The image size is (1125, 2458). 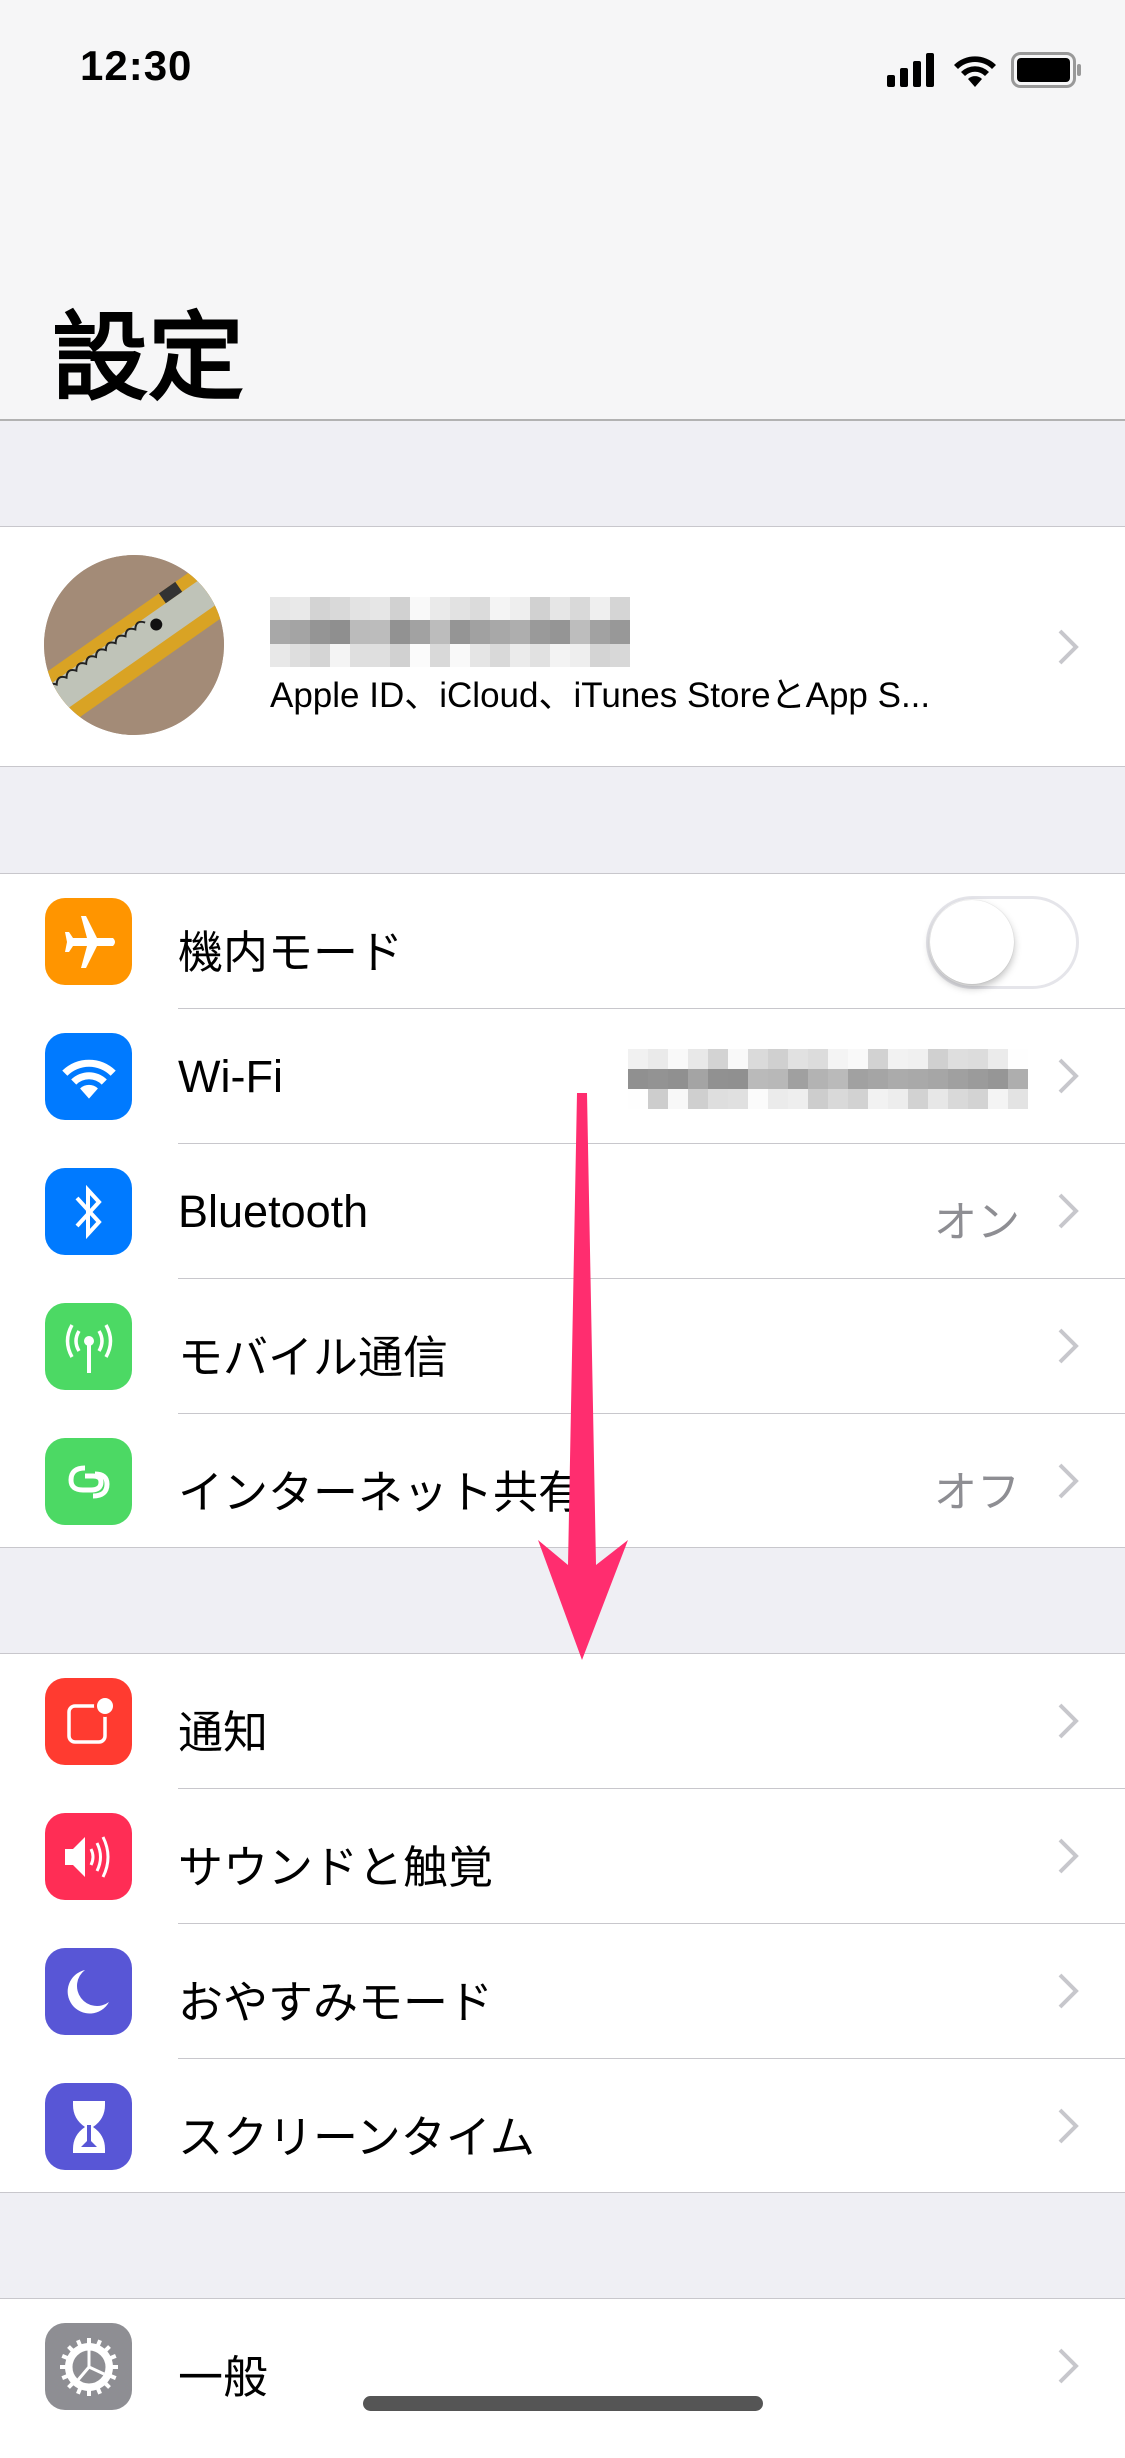 I want to click on row-personal-hotspot: インターネット共有 オフ, so click(x=562, y=1481).